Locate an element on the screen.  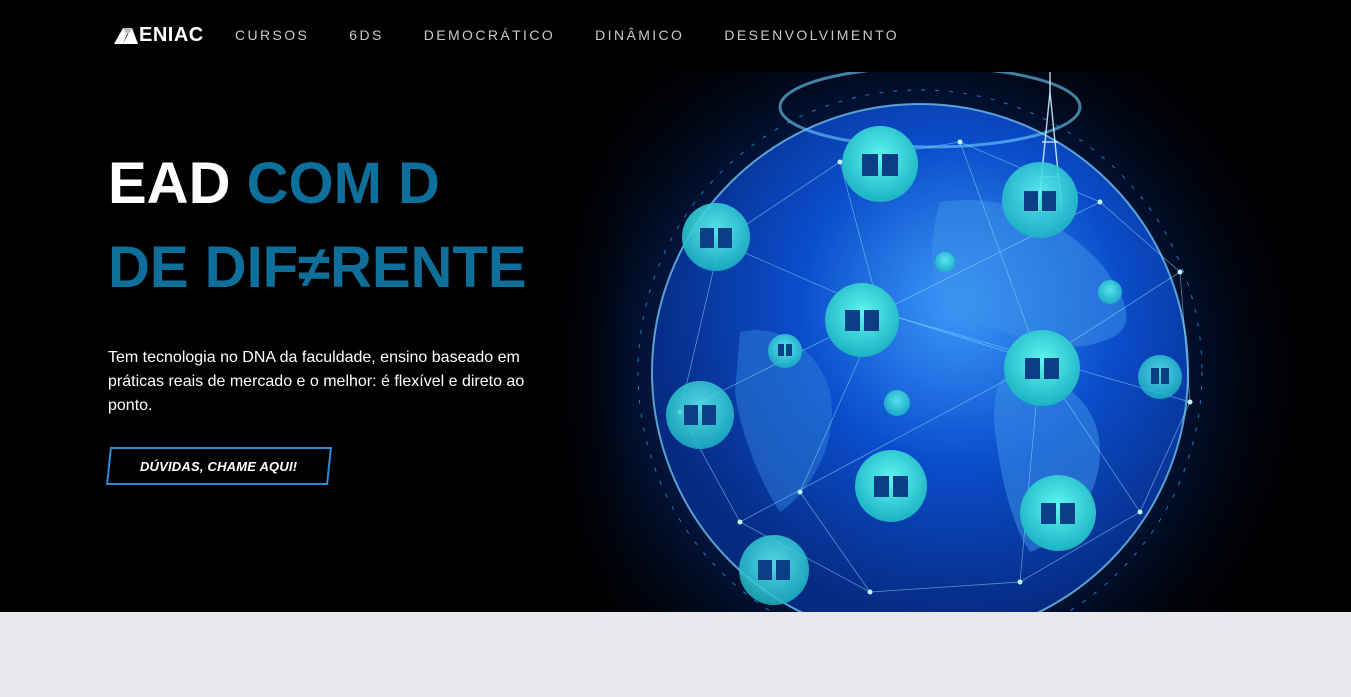
nav-item-dinamico: DINÂMICO is located at coordinates (639, 35).